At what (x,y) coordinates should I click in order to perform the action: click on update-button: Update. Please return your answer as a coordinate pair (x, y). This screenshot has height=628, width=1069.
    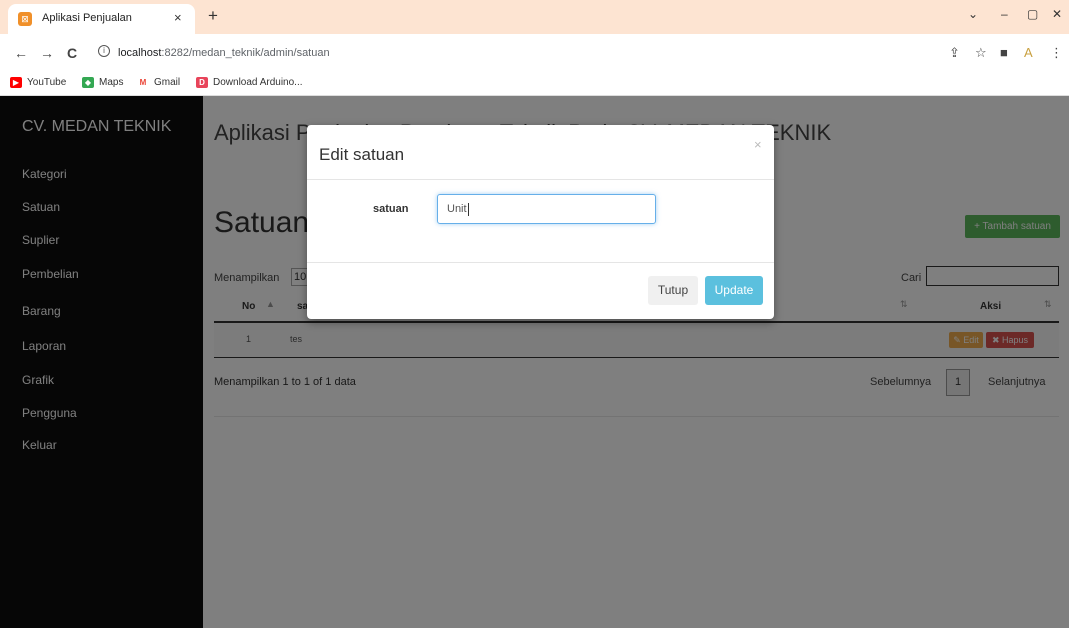
    Looking at the image, I should click on (734, 290).